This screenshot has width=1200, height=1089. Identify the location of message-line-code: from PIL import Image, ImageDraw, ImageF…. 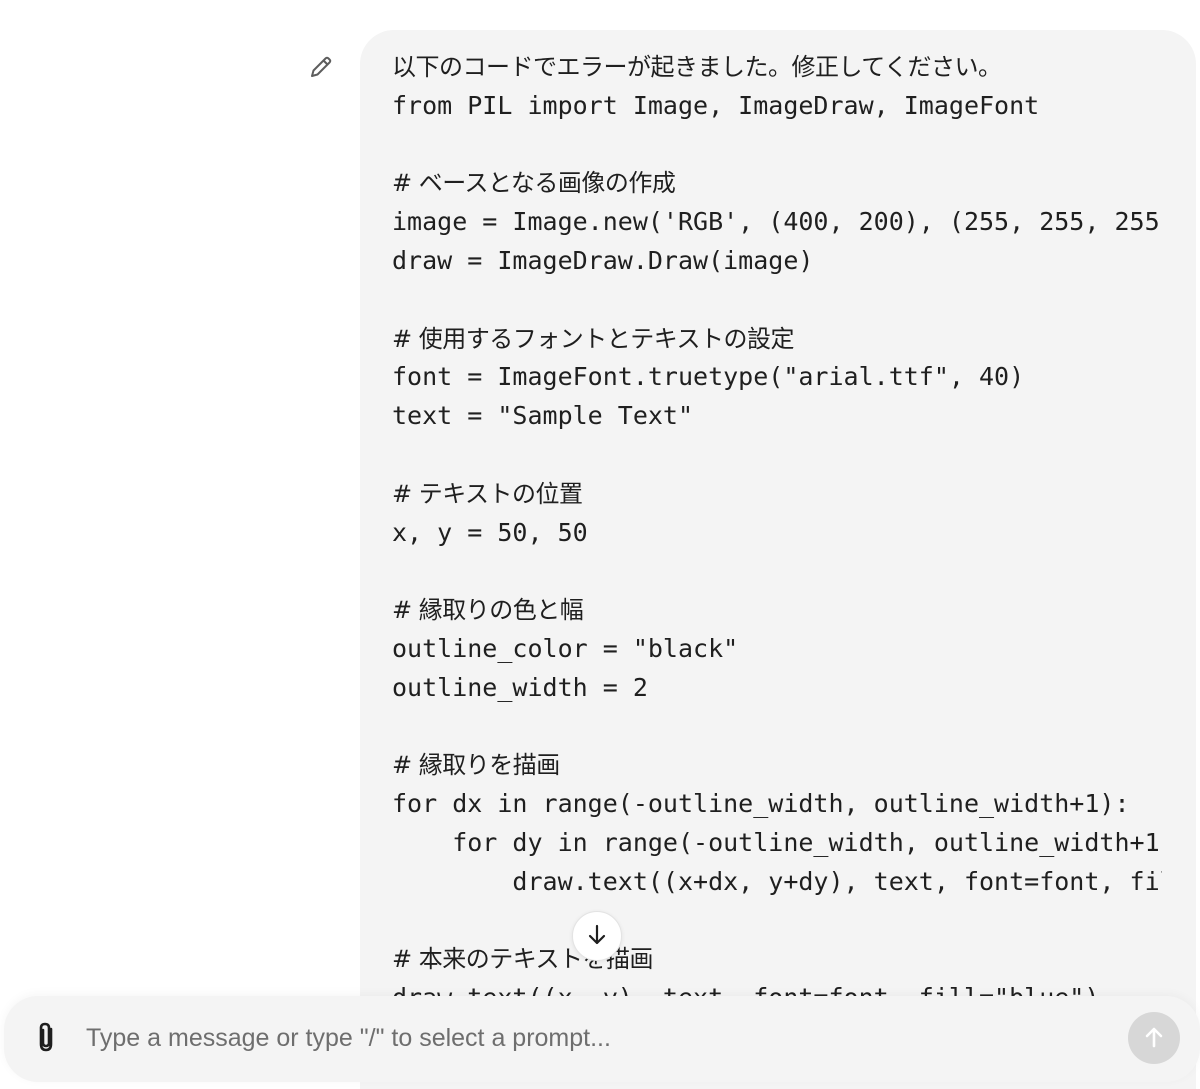
(716, 105).